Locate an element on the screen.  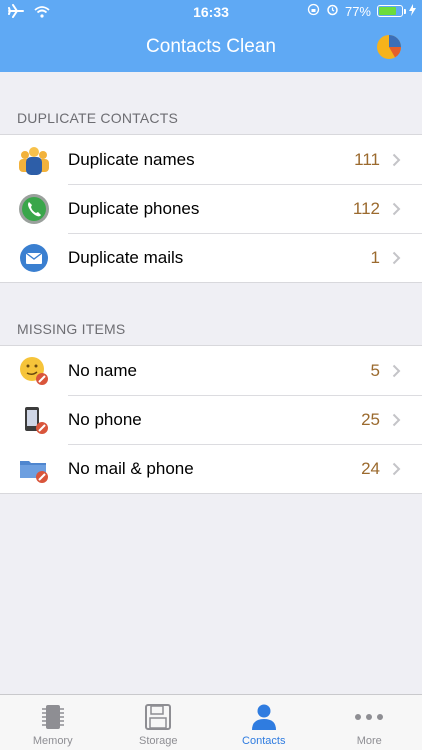
no-name-face-icon is located at coordinates (34, 371).